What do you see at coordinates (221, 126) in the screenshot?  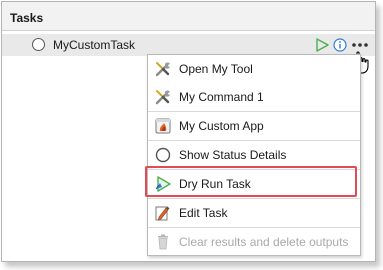 I see `menu-item-label: My Custom App` at bounding box center [221, 126].